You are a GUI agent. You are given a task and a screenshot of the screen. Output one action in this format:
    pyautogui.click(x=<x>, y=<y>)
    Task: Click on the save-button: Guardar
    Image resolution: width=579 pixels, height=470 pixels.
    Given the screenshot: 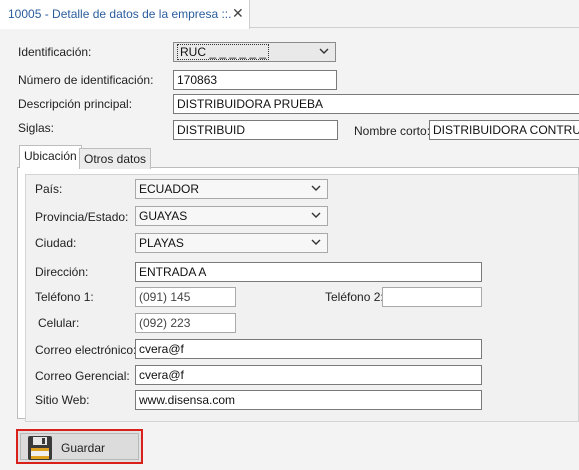 What is the action you would take?
    pyautogui.click(x=79, y=446)
    